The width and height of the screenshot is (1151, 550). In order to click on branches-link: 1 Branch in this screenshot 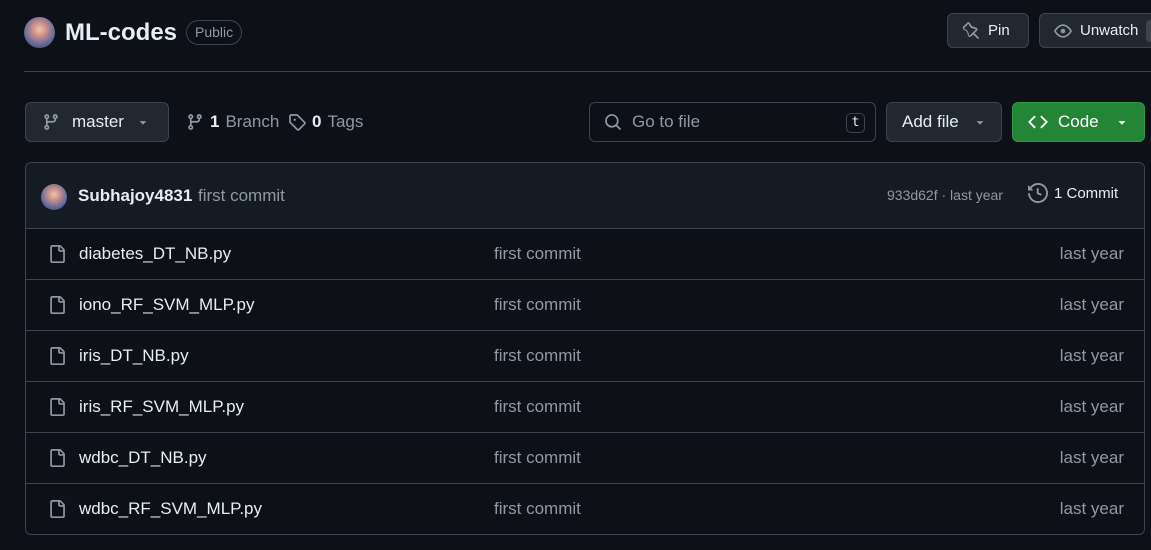, I will do `click(232, 122)`.